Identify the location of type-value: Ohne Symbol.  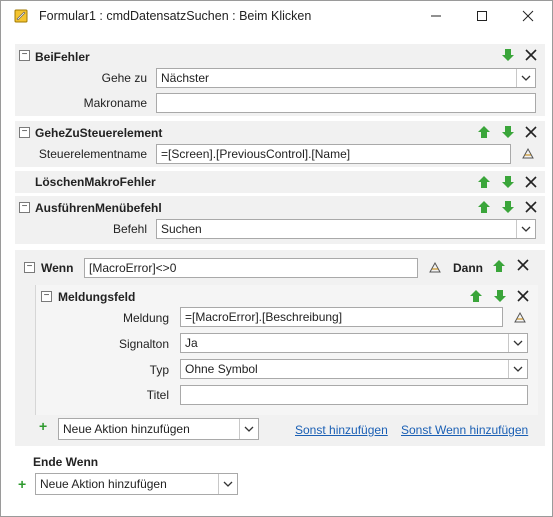
(221, 369).